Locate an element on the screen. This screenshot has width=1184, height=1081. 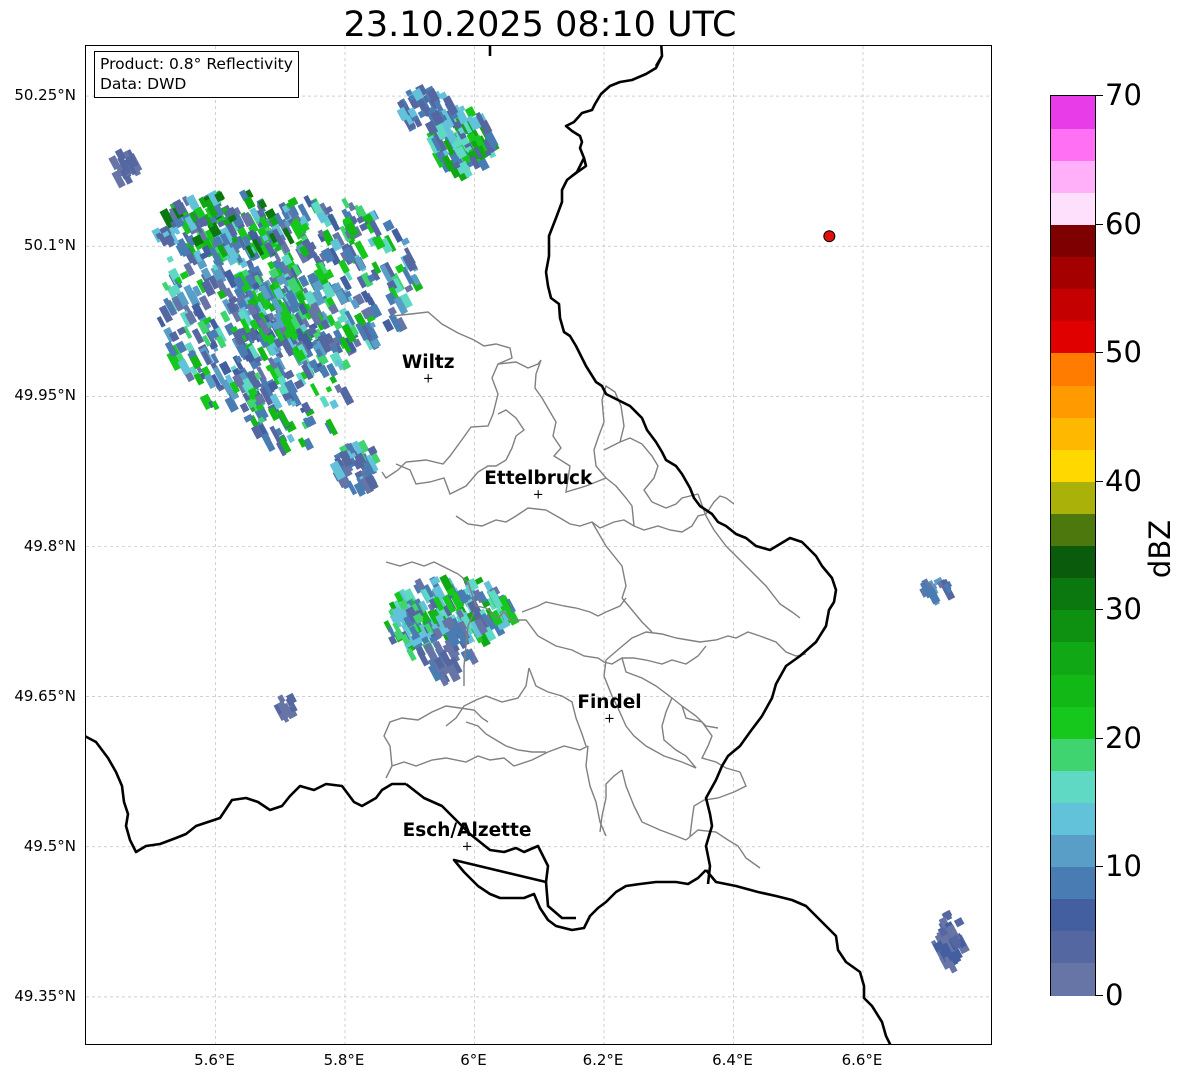
colorbar-tick-label: 70 is located at coordinates (1123, 95).